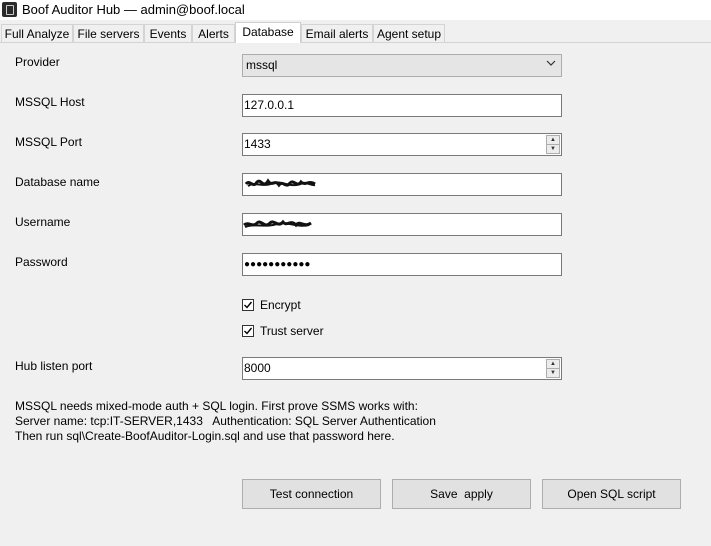  I want to click on tab-database: Database, so click(268, 32).